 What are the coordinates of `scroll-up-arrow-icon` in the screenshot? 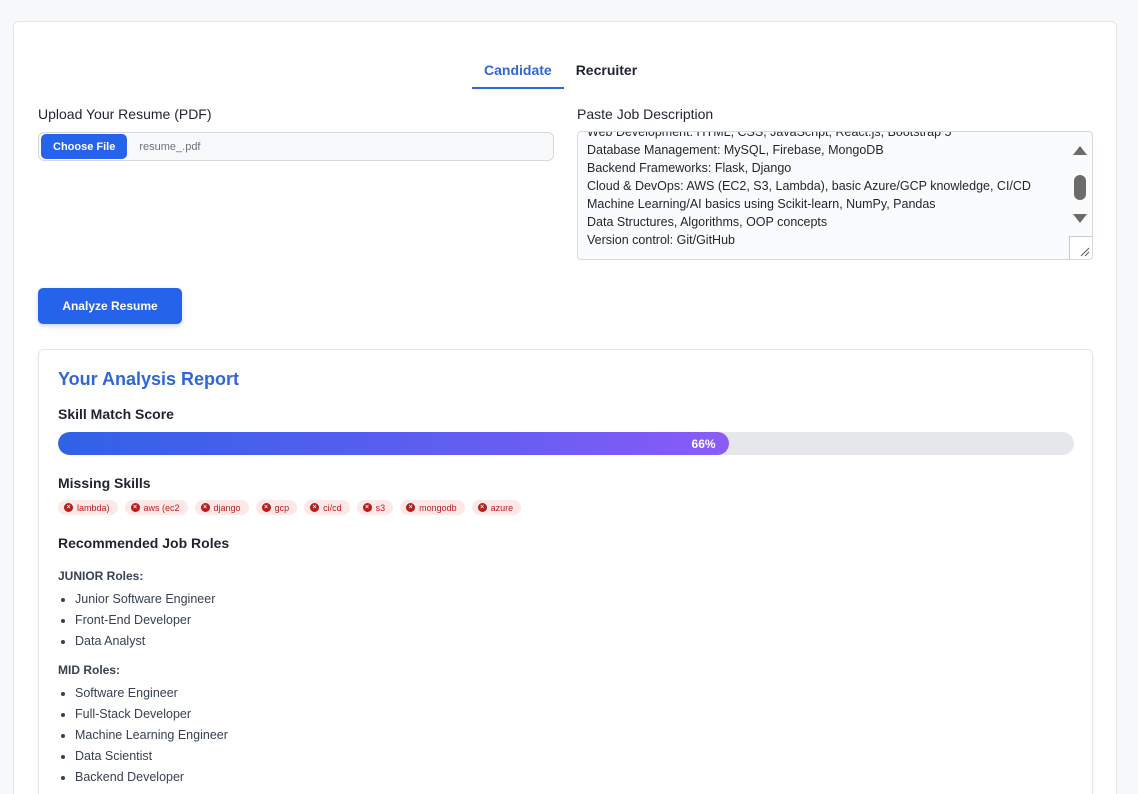 It's located at (1080, 150).